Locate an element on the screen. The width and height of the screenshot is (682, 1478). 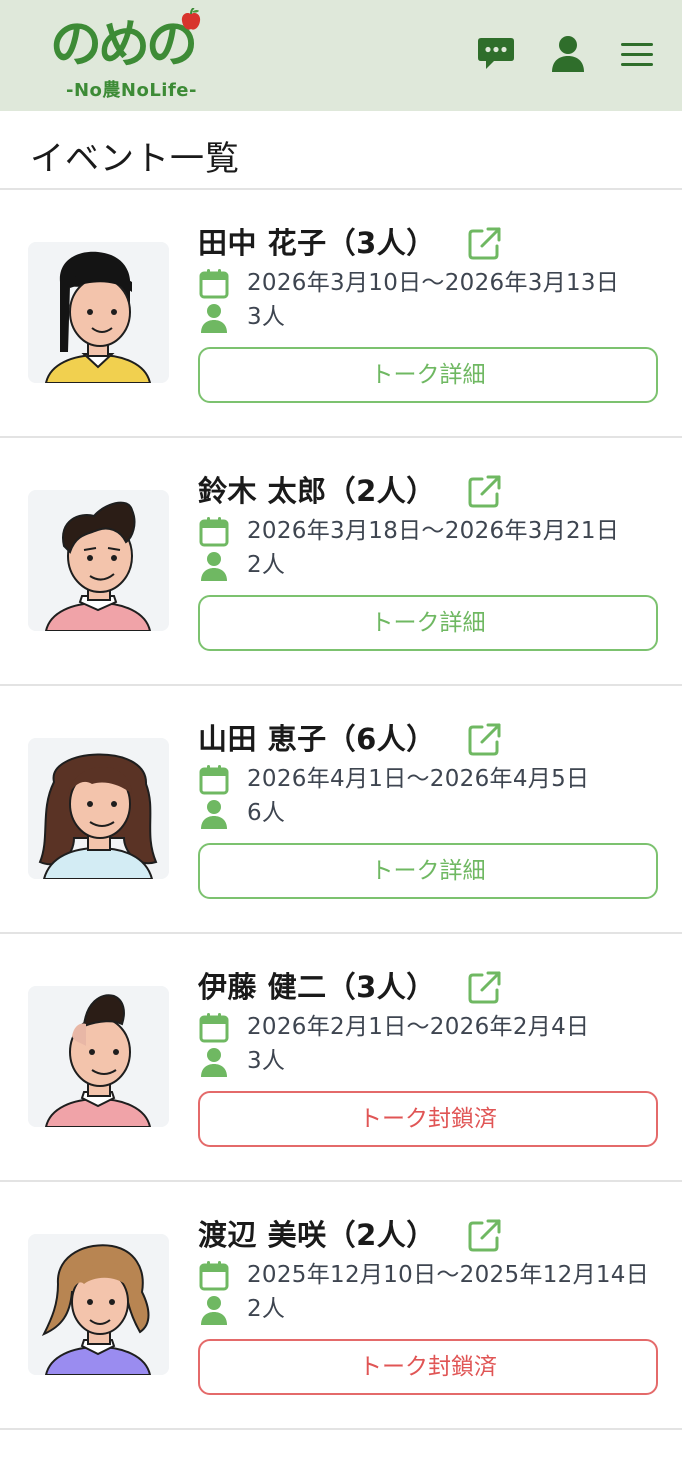
chat-icon is located at coordinates (496, 54).